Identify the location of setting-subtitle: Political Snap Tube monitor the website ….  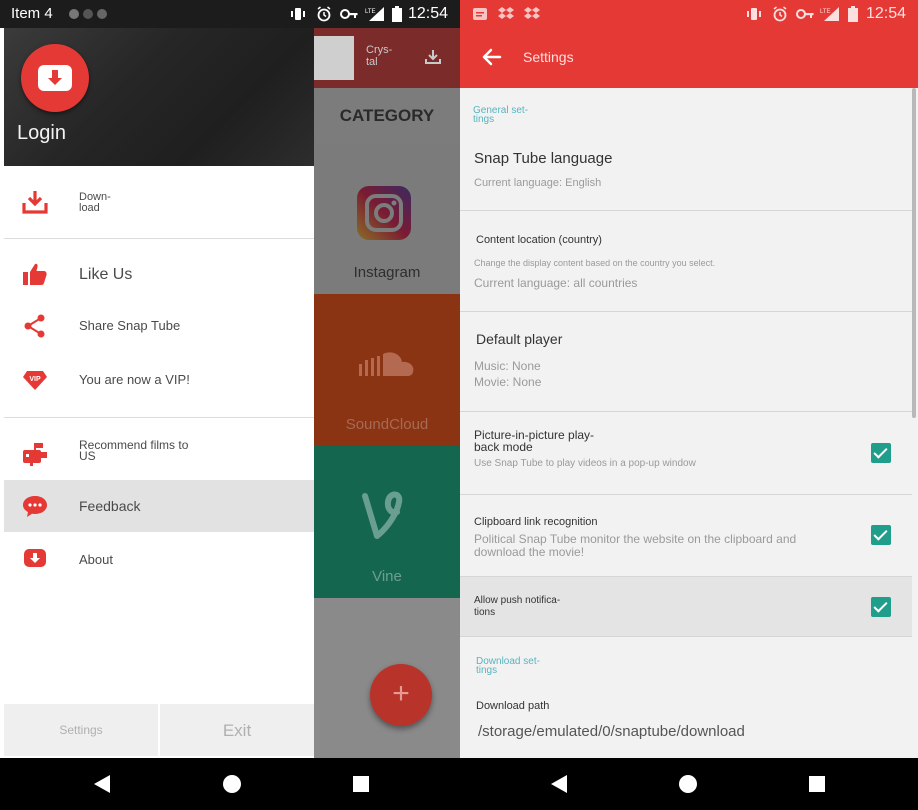
(635, 545).